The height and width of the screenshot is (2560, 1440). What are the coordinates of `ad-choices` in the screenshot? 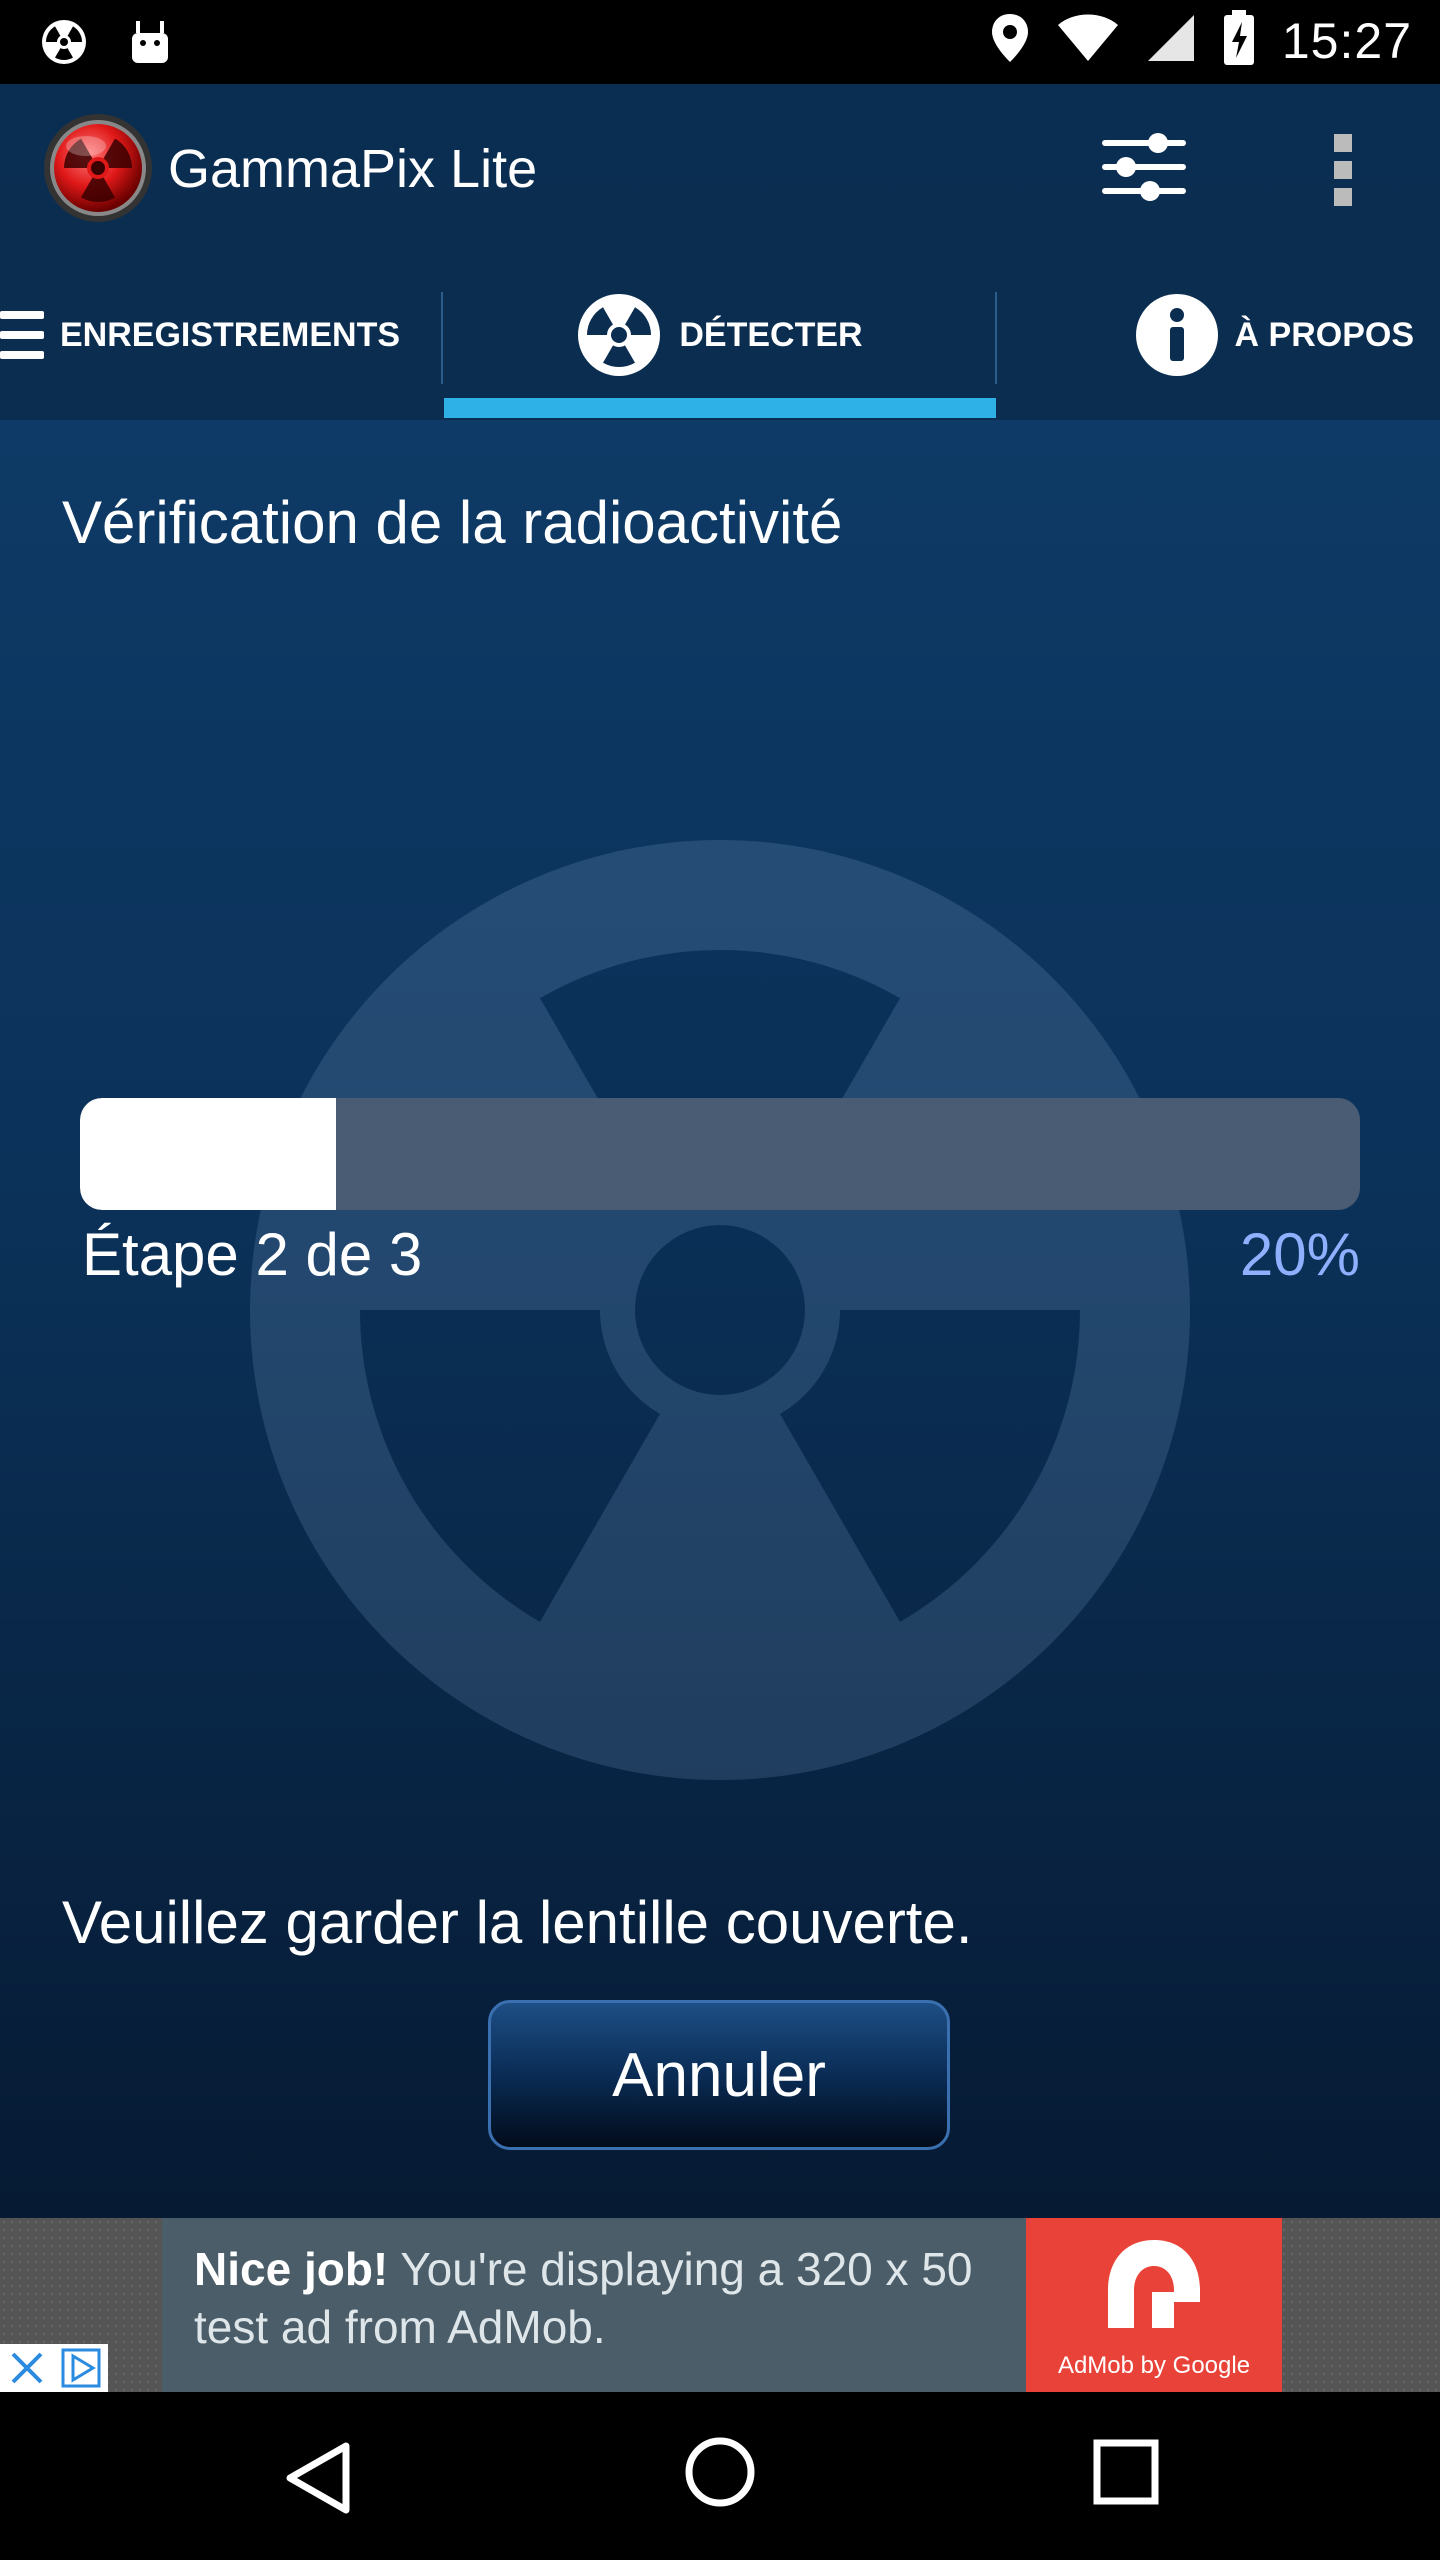 It's located at (54, 2368).